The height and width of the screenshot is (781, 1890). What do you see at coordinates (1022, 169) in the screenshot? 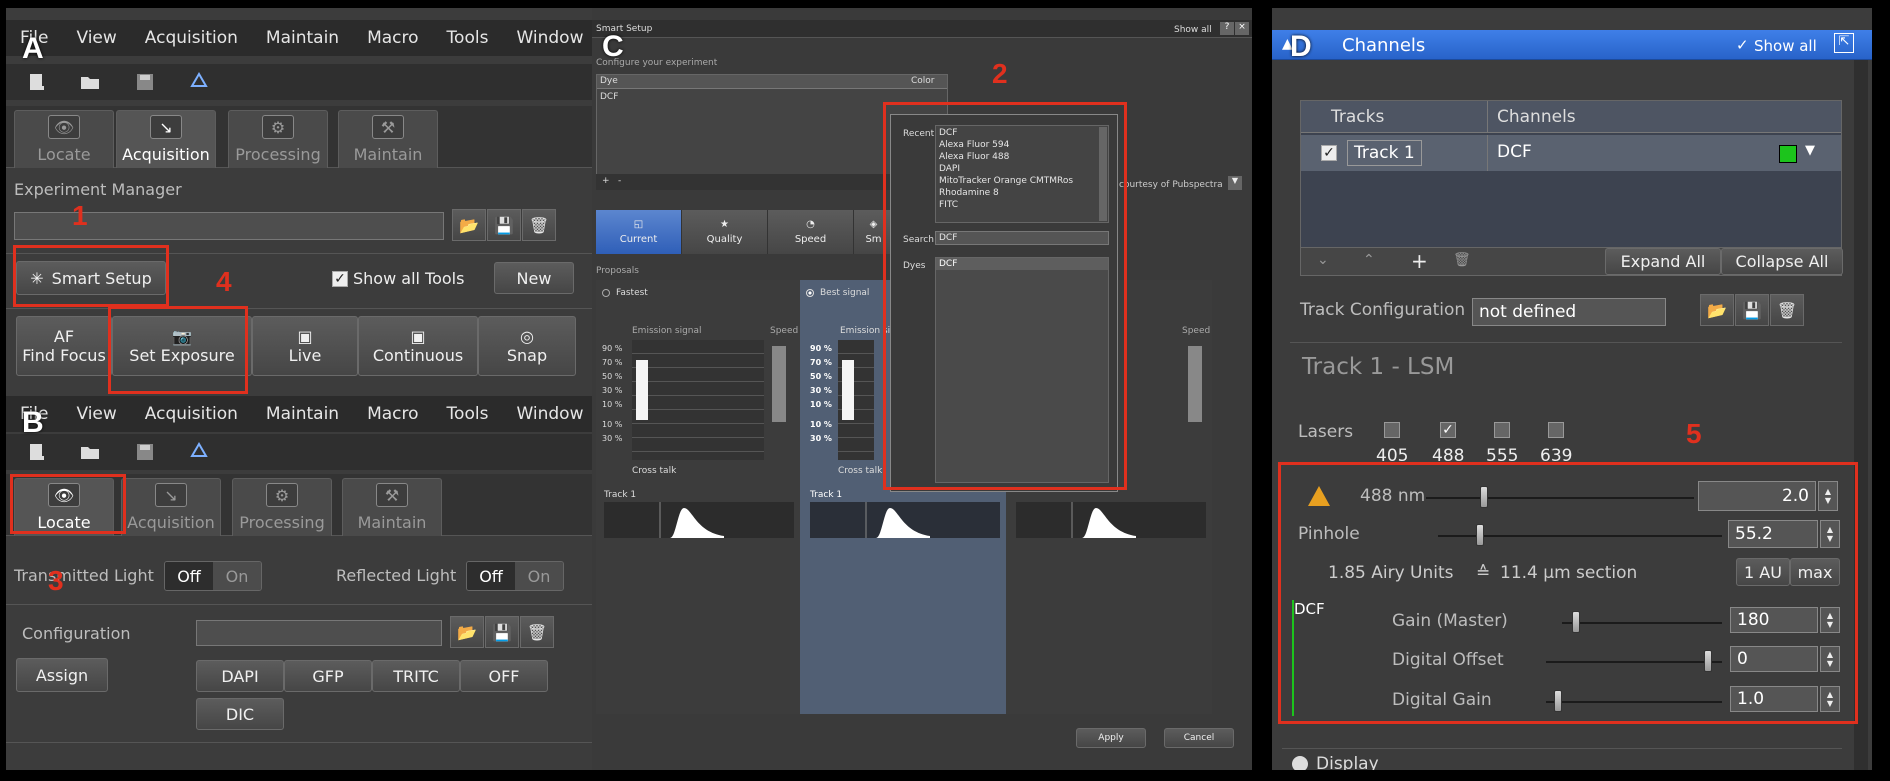
I see `recent-item: DAPI` at bounding box center [1022, 169].